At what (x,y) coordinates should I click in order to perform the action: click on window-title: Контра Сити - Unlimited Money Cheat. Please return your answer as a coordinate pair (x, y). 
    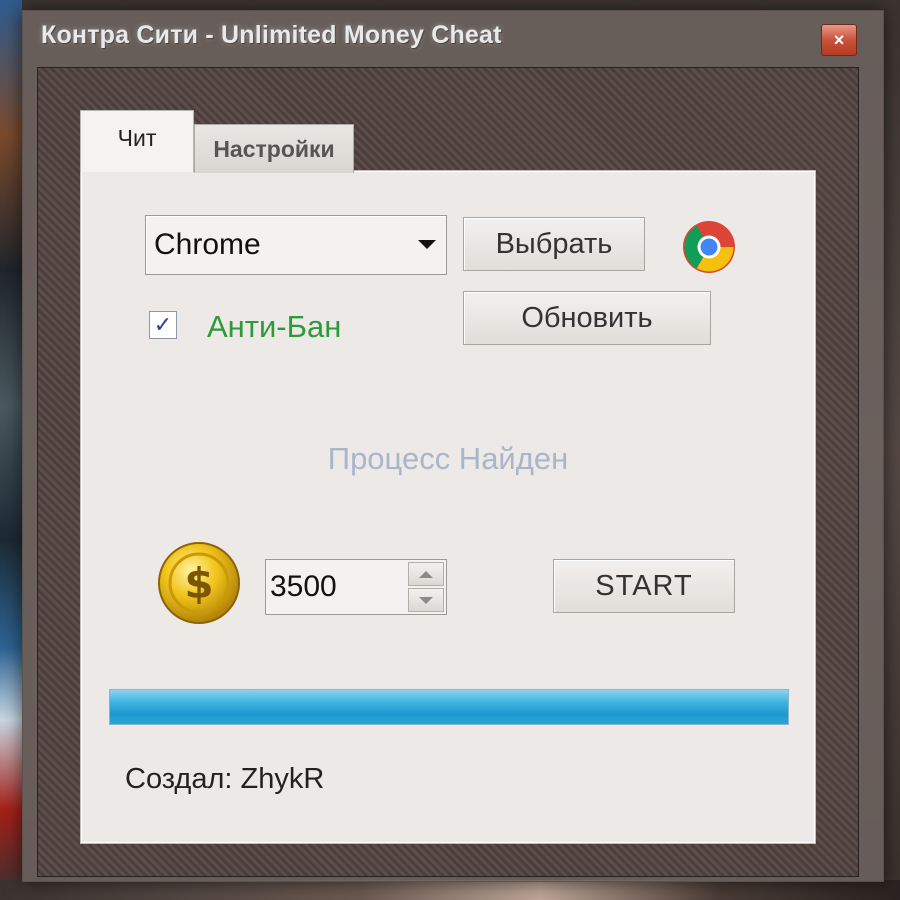
    Looking at the image, I should click on (271, 35).